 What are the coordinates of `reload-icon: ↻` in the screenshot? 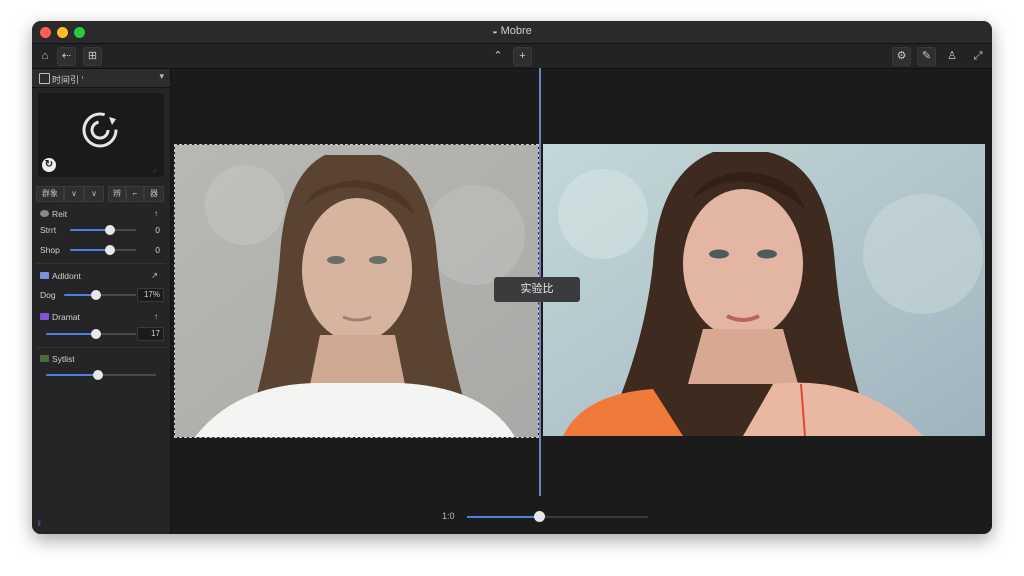 It's located at (49, 165).